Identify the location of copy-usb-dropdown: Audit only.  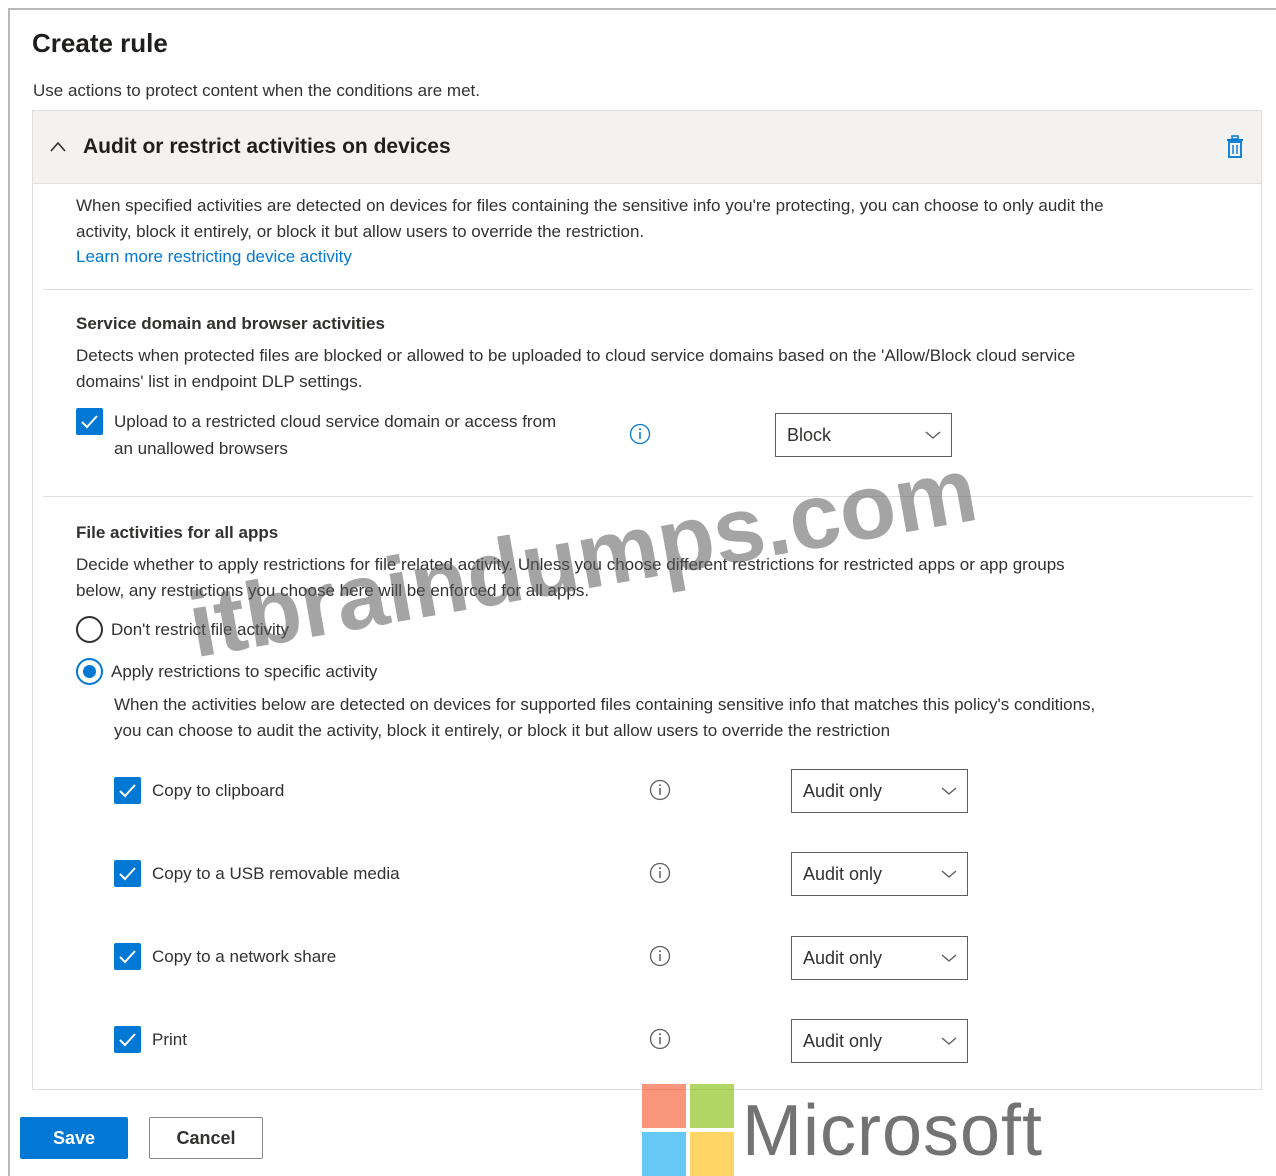
(879, 874).